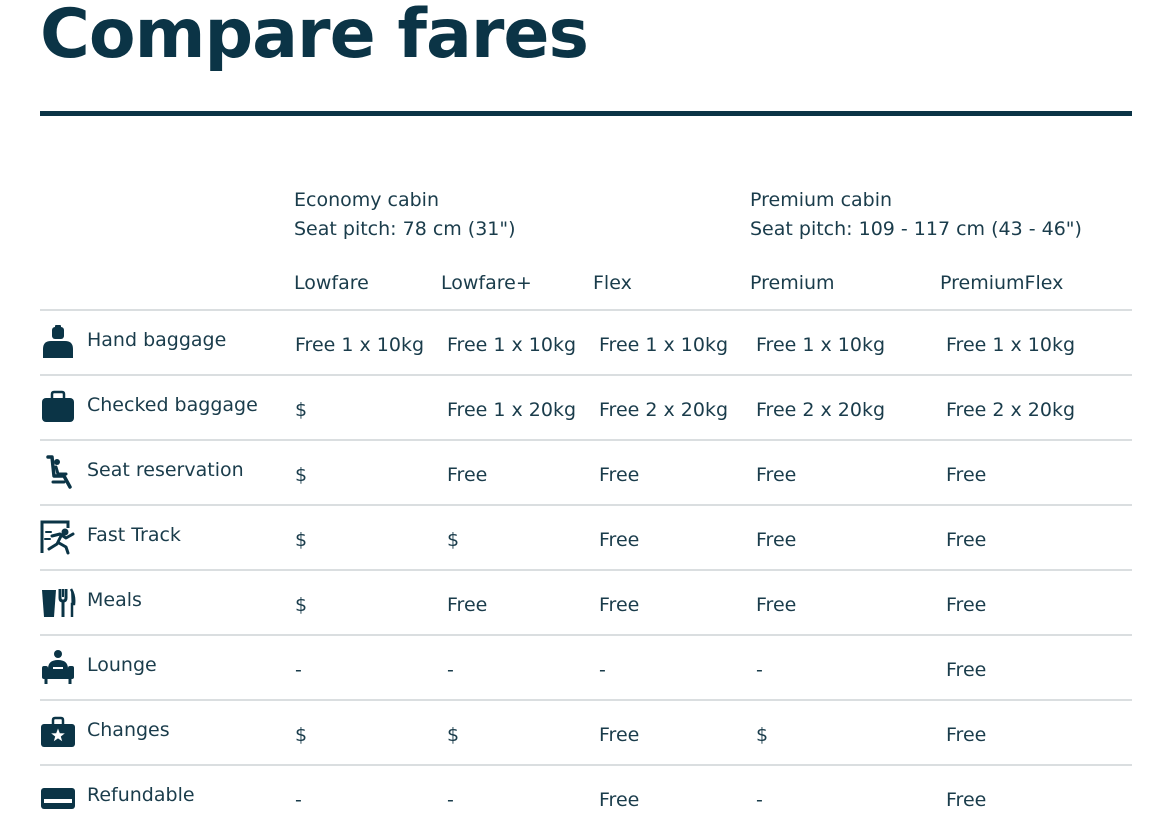 This screenshot has height=829, width=1166. What do you see at coordinates (792, 283) in the screenshot?
I see `fare-header-premium: Premium` at bounding box center [792, 283].